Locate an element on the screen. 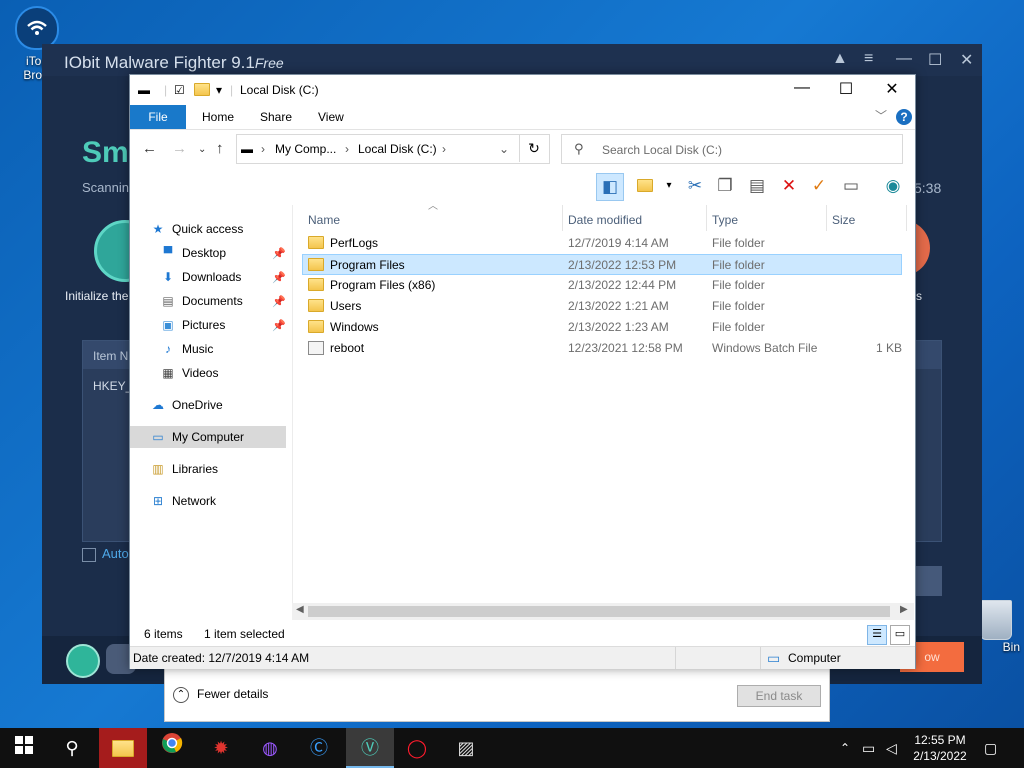 The image size is (1024, 768). properties-icon: ▭ is located at coordinates (851, 186).